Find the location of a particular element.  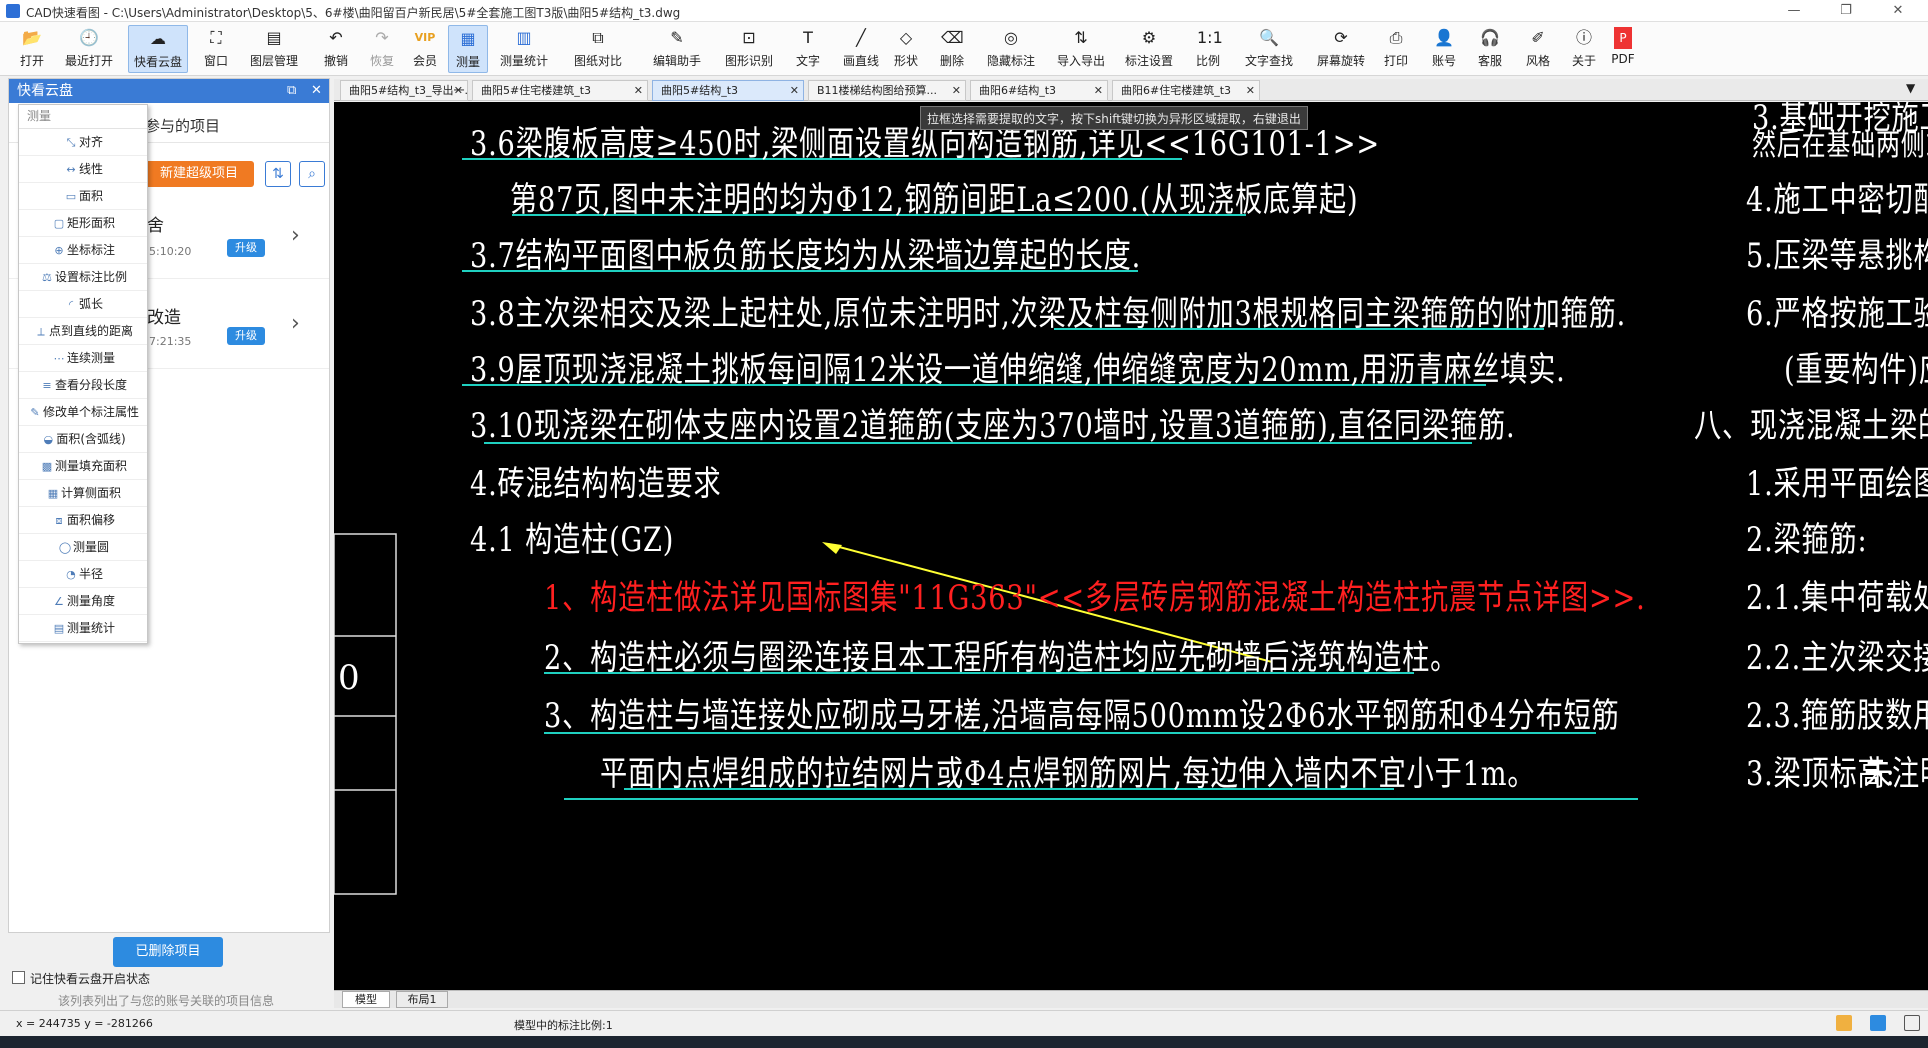

import-export-button: ⇅ 导入导出 is located at coordinates (1081, 49).